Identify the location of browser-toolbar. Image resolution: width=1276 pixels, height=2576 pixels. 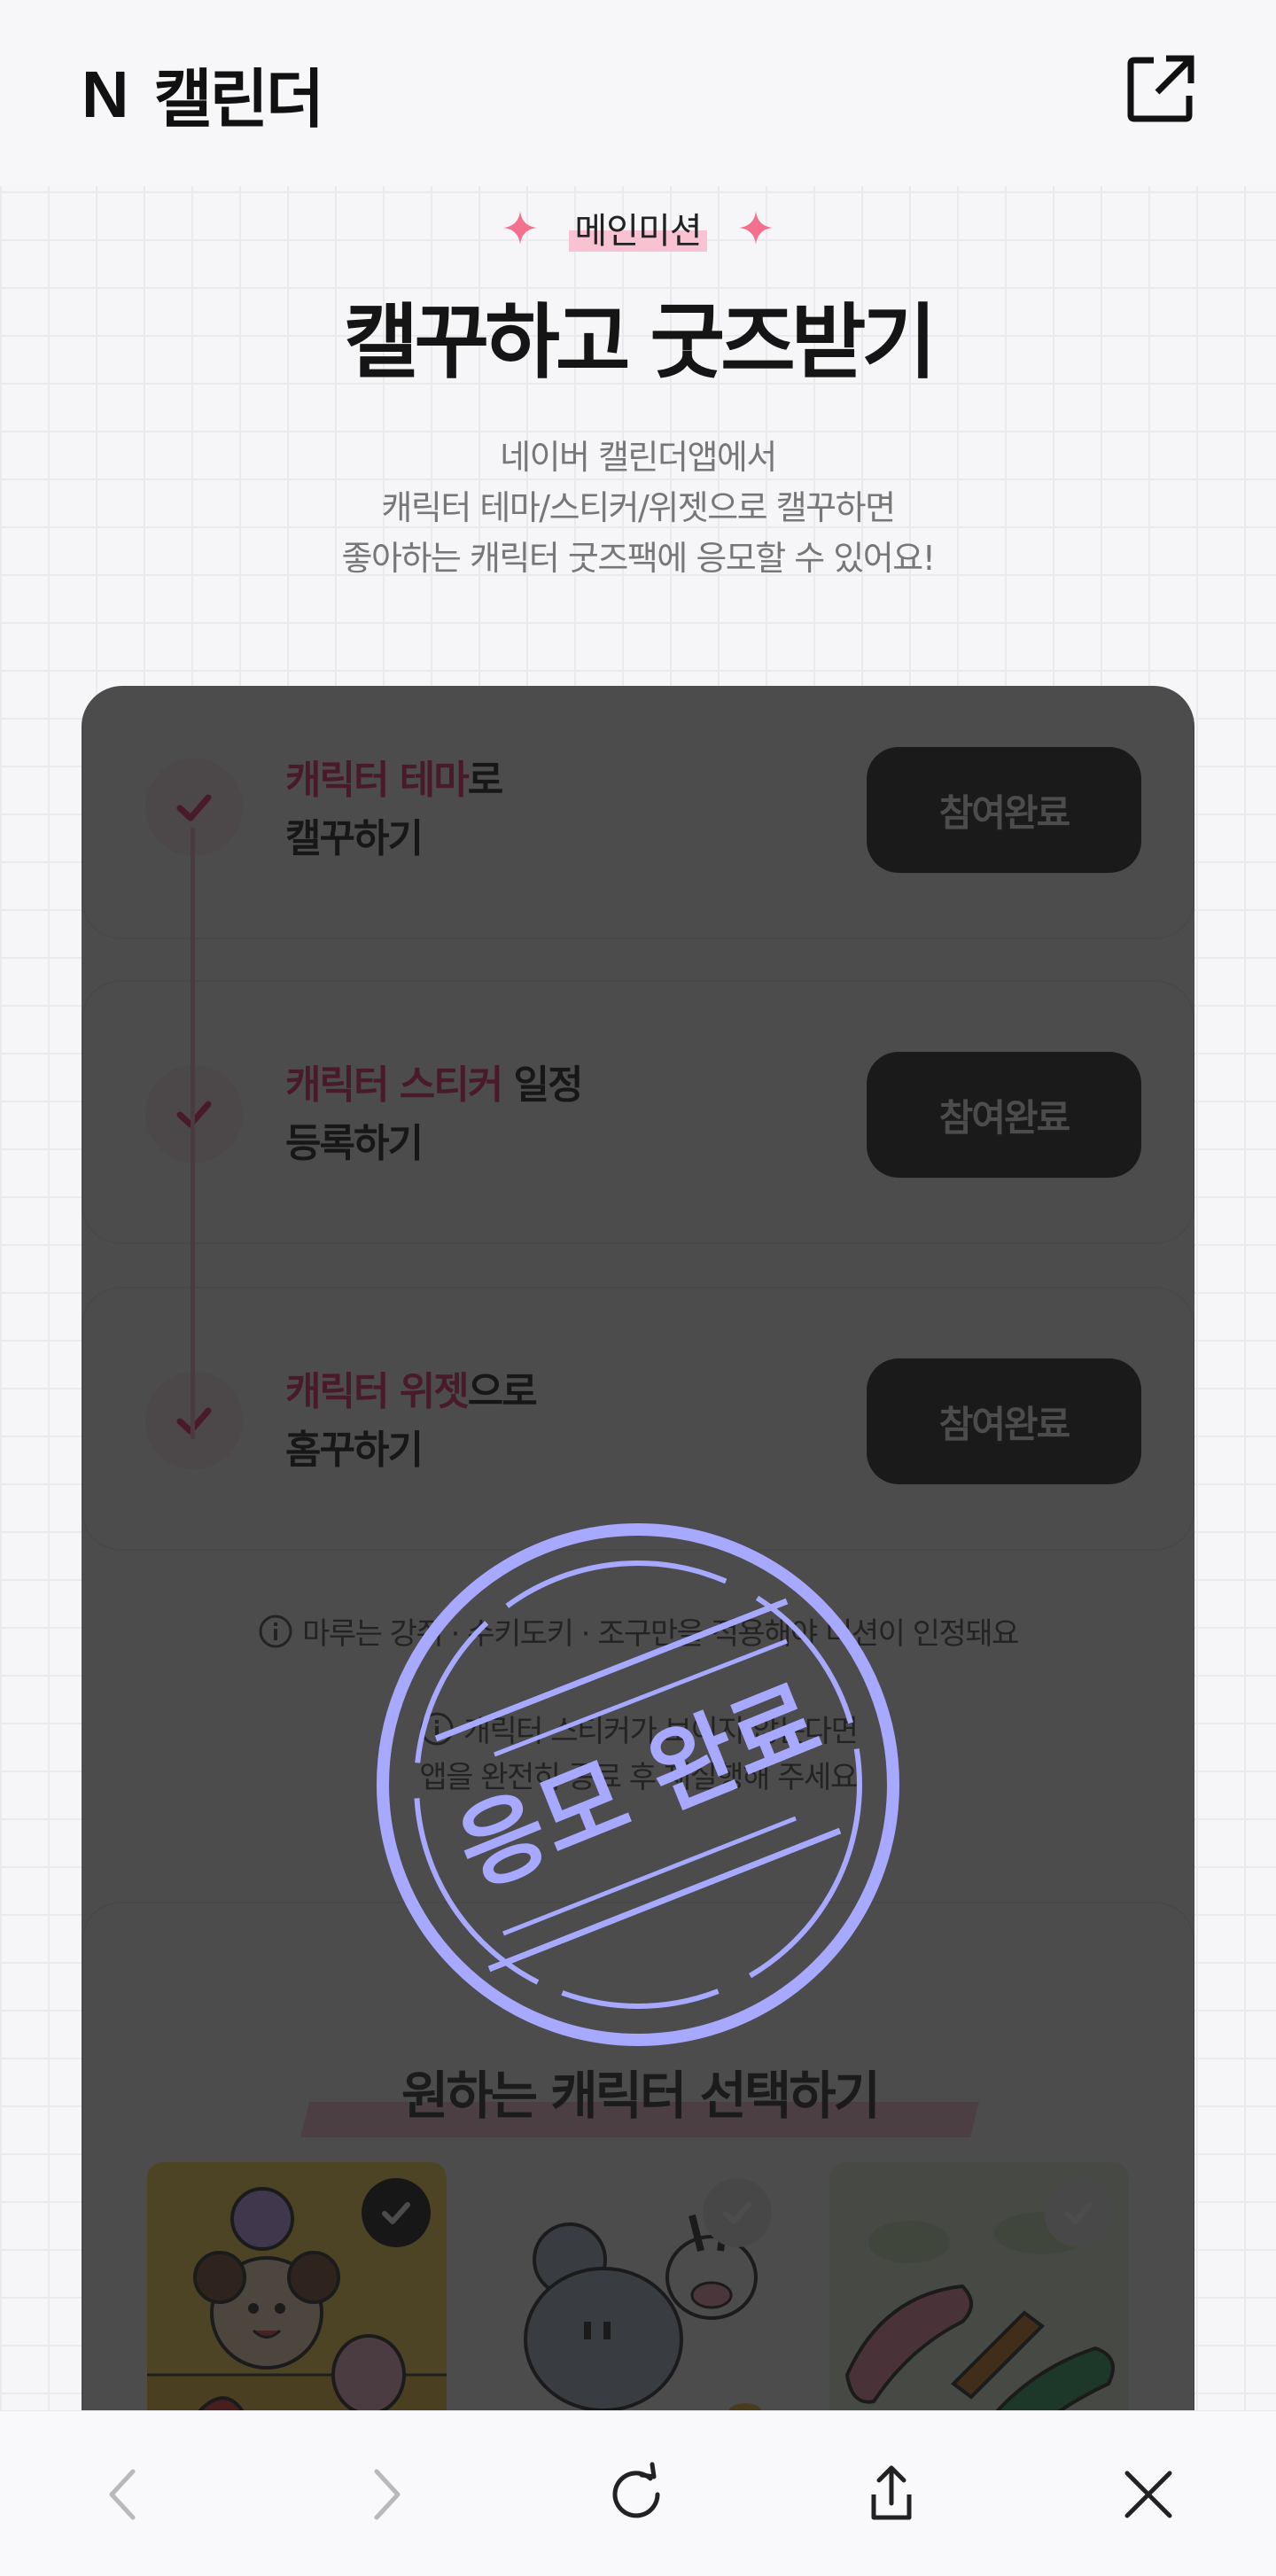
(638, 2493).